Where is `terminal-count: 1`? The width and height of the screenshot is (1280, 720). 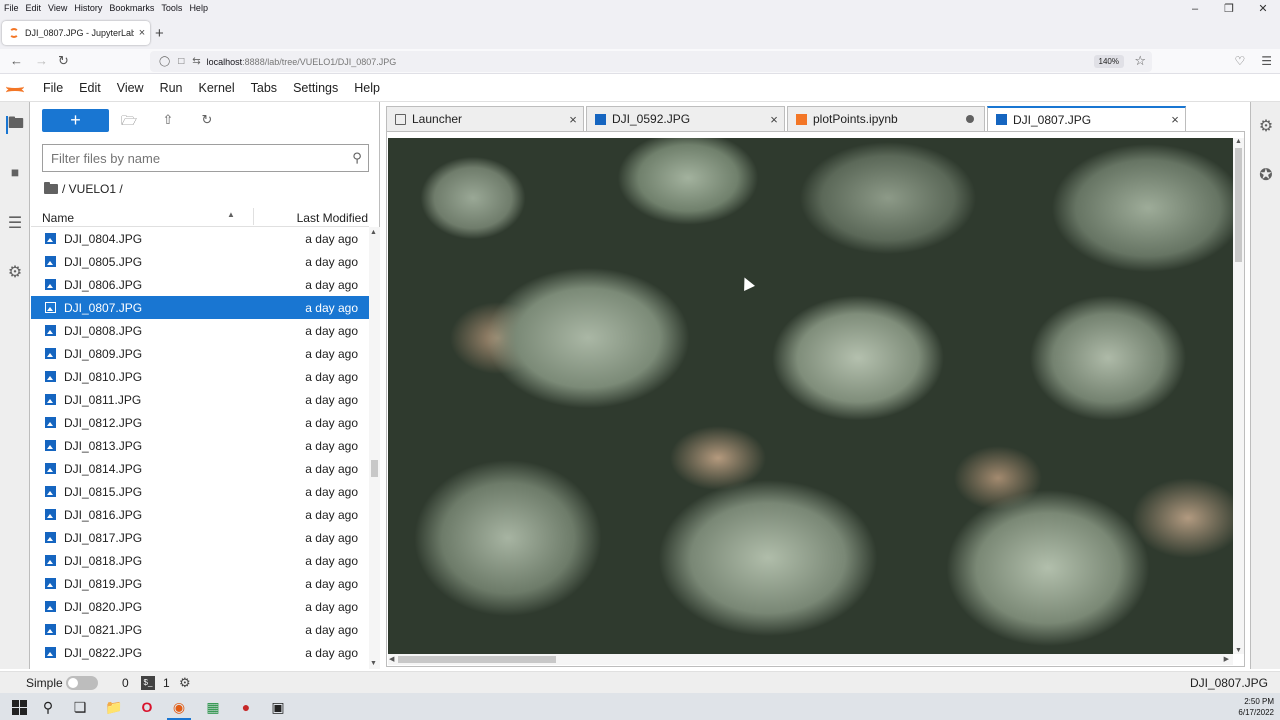 terminal-count: 1 is located at coordinates (166, 683).